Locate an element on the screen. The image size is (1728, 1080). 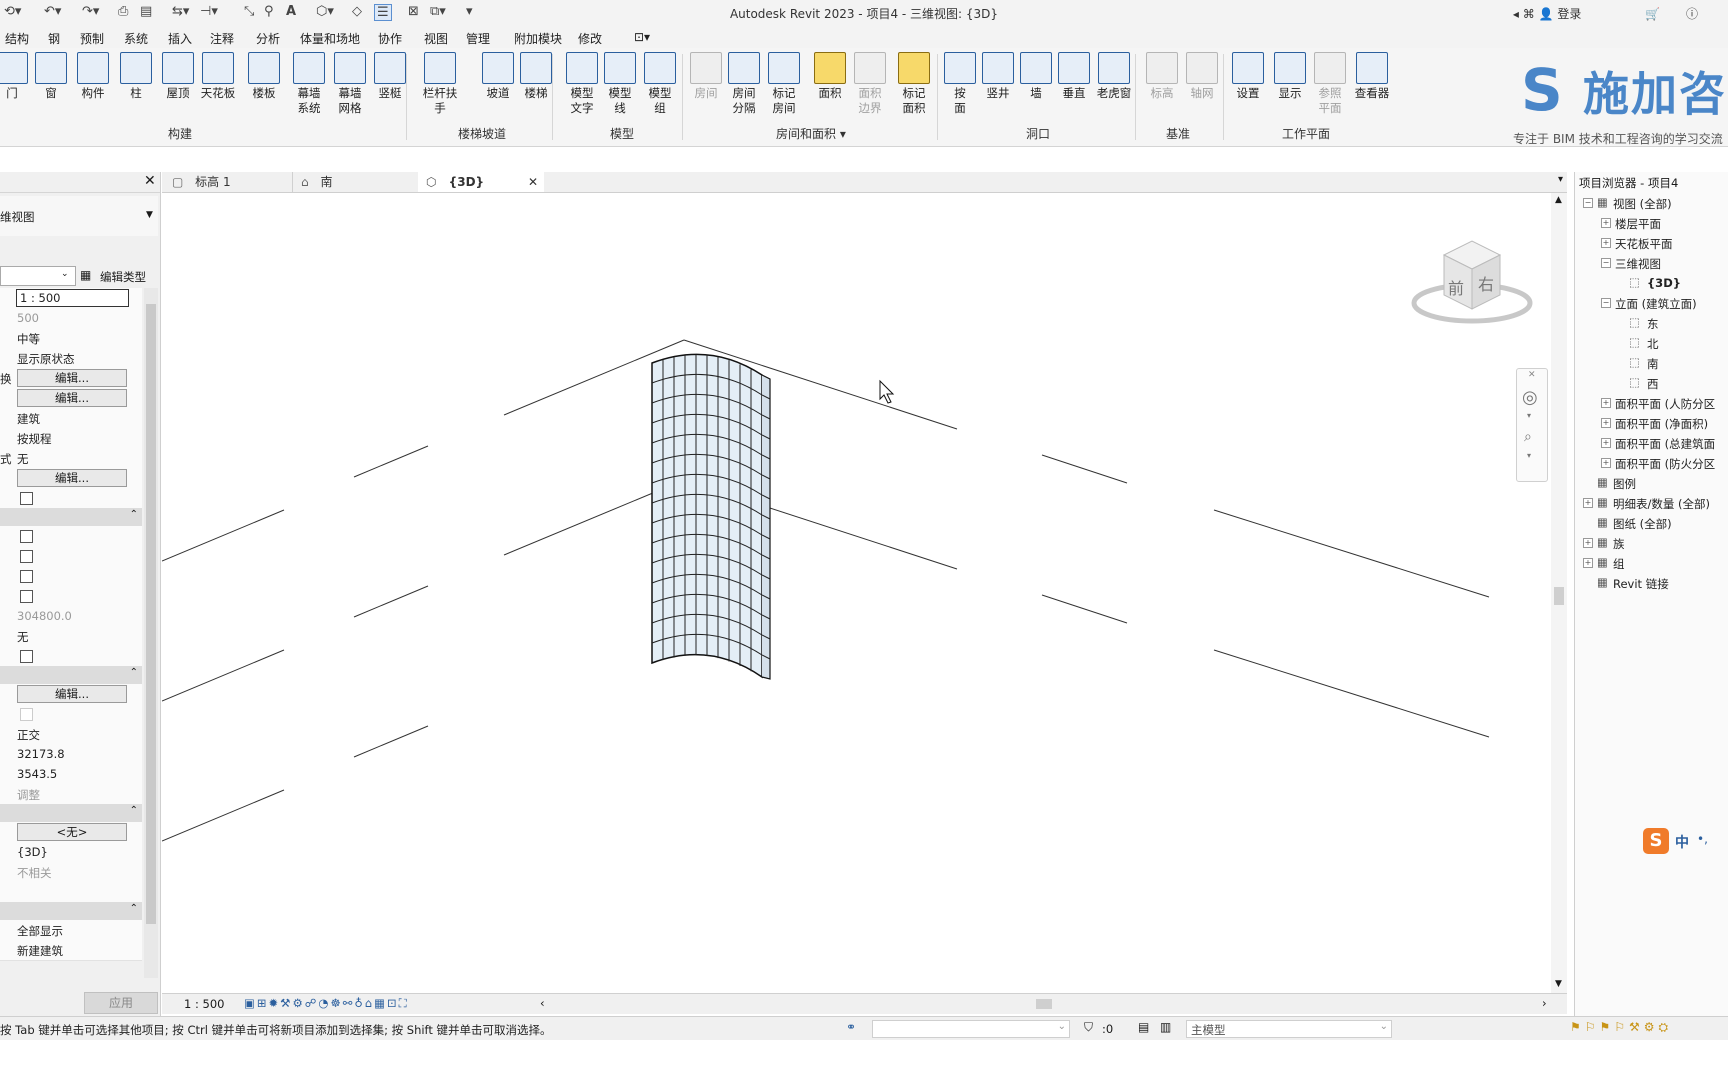
edit-type-button: ▦ 编辑类型 is located at coordinates (119, 276).